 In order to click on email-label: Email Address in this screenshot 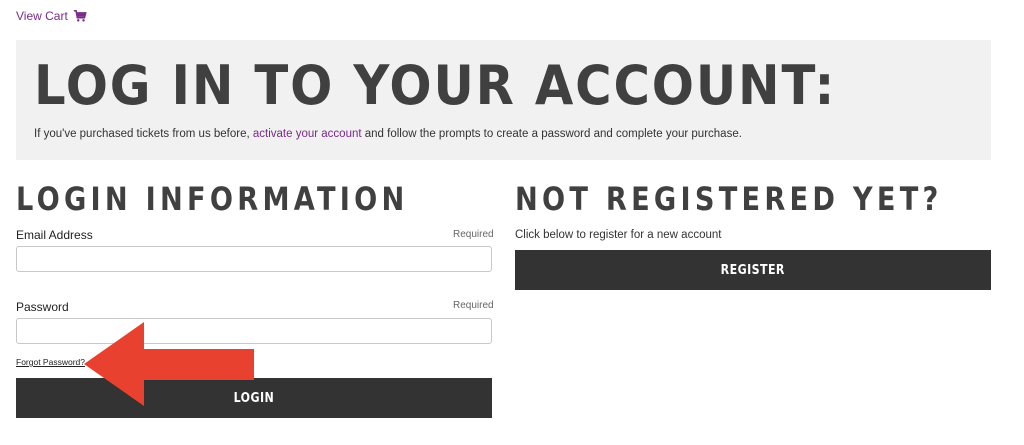, I will do `click(54, 235)`.